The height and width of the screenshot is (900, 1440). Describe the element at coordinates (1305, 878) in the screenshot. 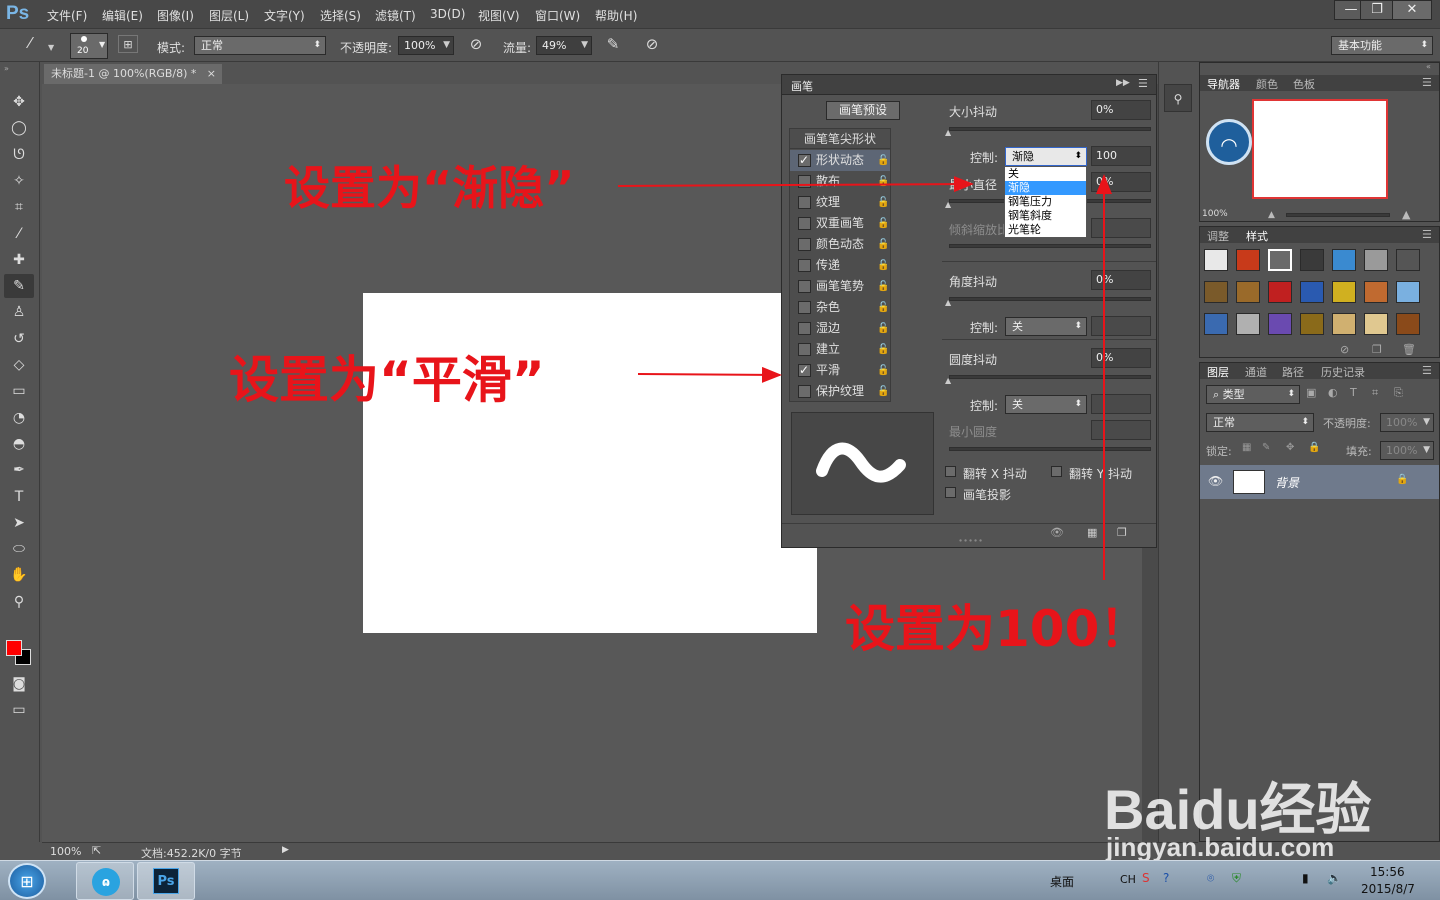

I see `signal-icon: ▮` at that location.